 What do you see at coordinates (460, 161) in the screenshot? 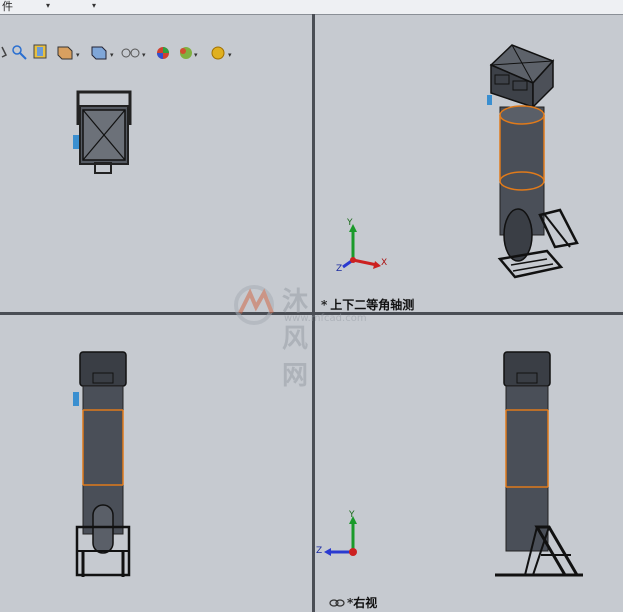
I see `model-isometric-view` at bounding box center [460, 161].